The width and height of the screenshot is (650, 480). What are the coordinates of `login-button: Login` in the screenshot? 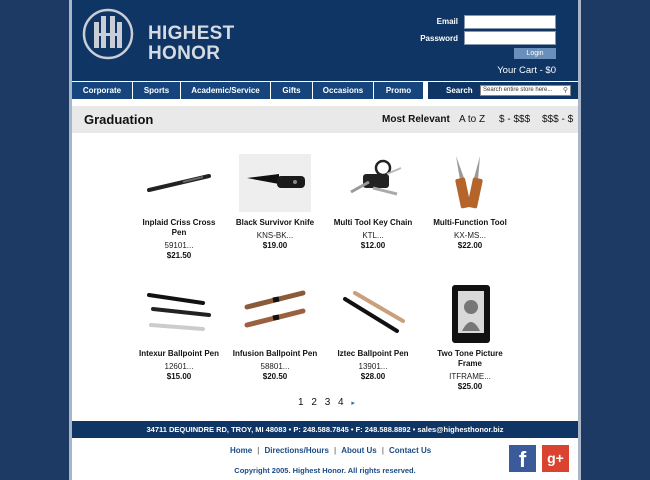 It's located at (535, 53).